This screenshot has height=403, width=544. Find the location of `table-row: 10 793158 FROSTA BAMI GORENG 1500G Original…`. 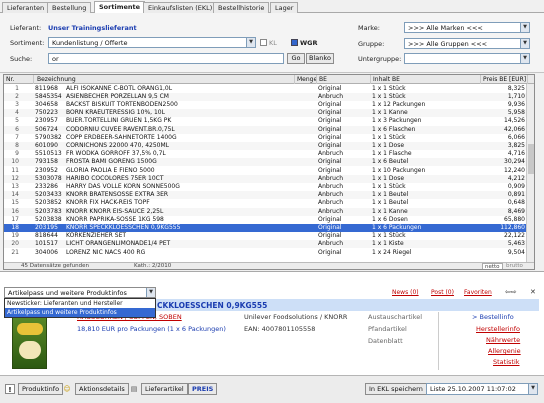

table-row: 10 793158 FROSTA BAMI GORENG 1500G Original… is located at coordinates (269, 162).